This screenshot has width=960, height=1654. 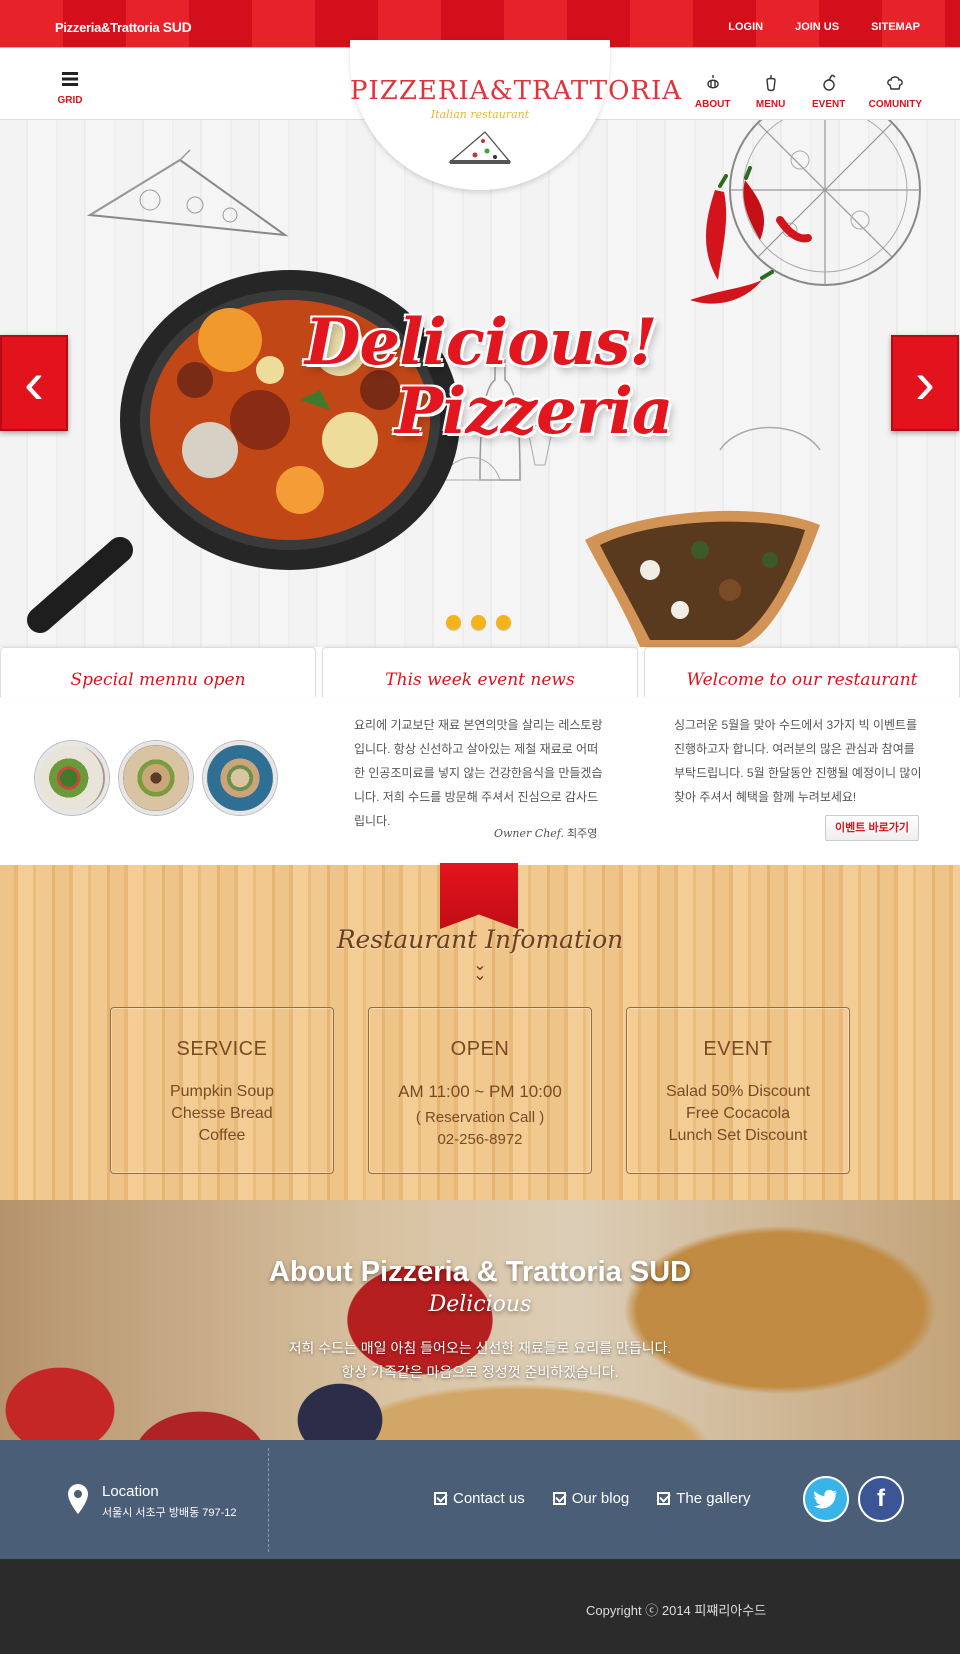 I want to click on location-title: Location, so click(x=130, y=1491).